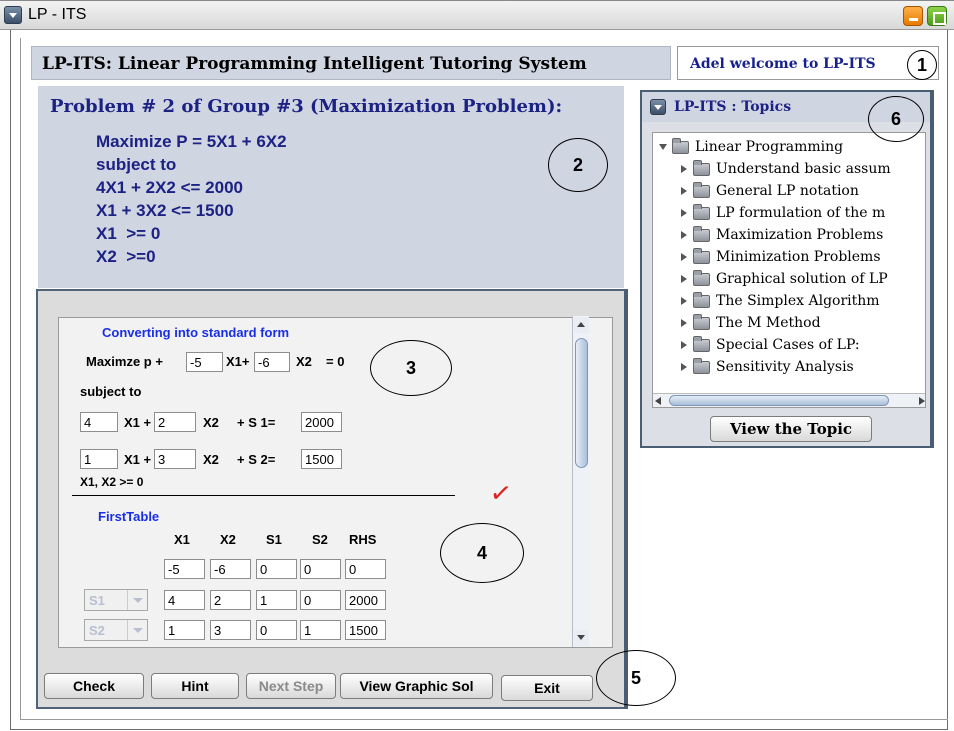 The width and height of the screenshot is (954, 731). I want to click on constraint1-rhs, so click(321, 422).